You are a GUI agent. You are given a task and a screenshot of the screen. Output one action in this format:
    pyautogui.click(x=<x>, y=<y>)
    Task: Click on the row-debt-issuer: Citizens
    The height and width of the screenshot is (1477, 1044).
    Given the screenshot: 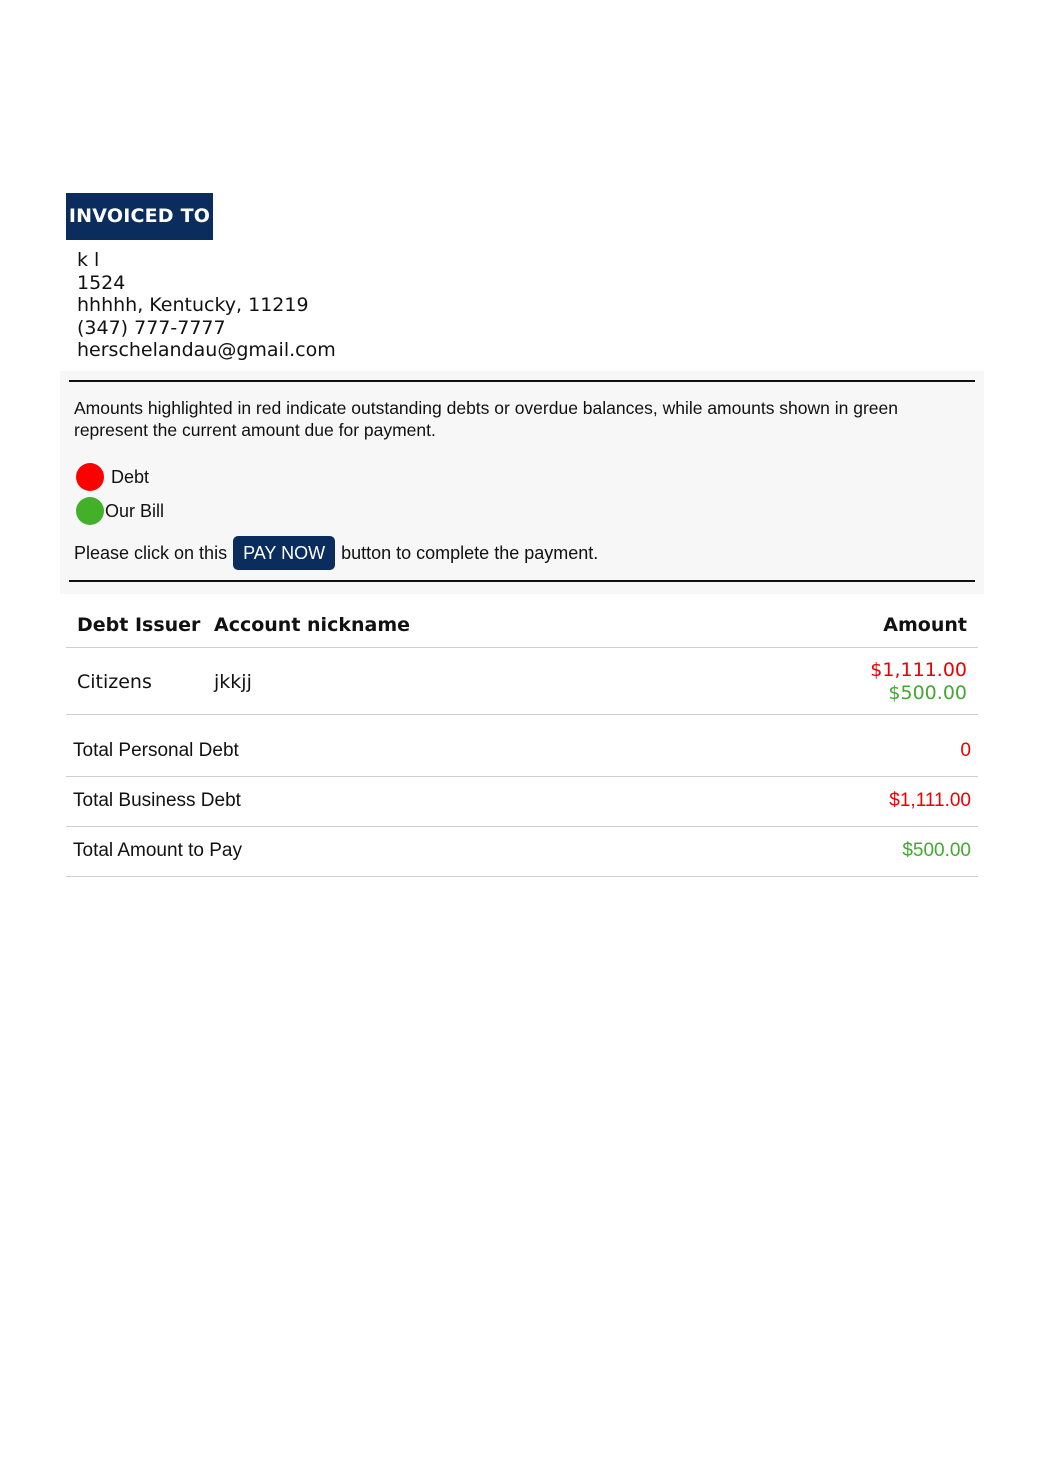 What is the action you would take?
    pyautogui.click(x=114, y=682)
    